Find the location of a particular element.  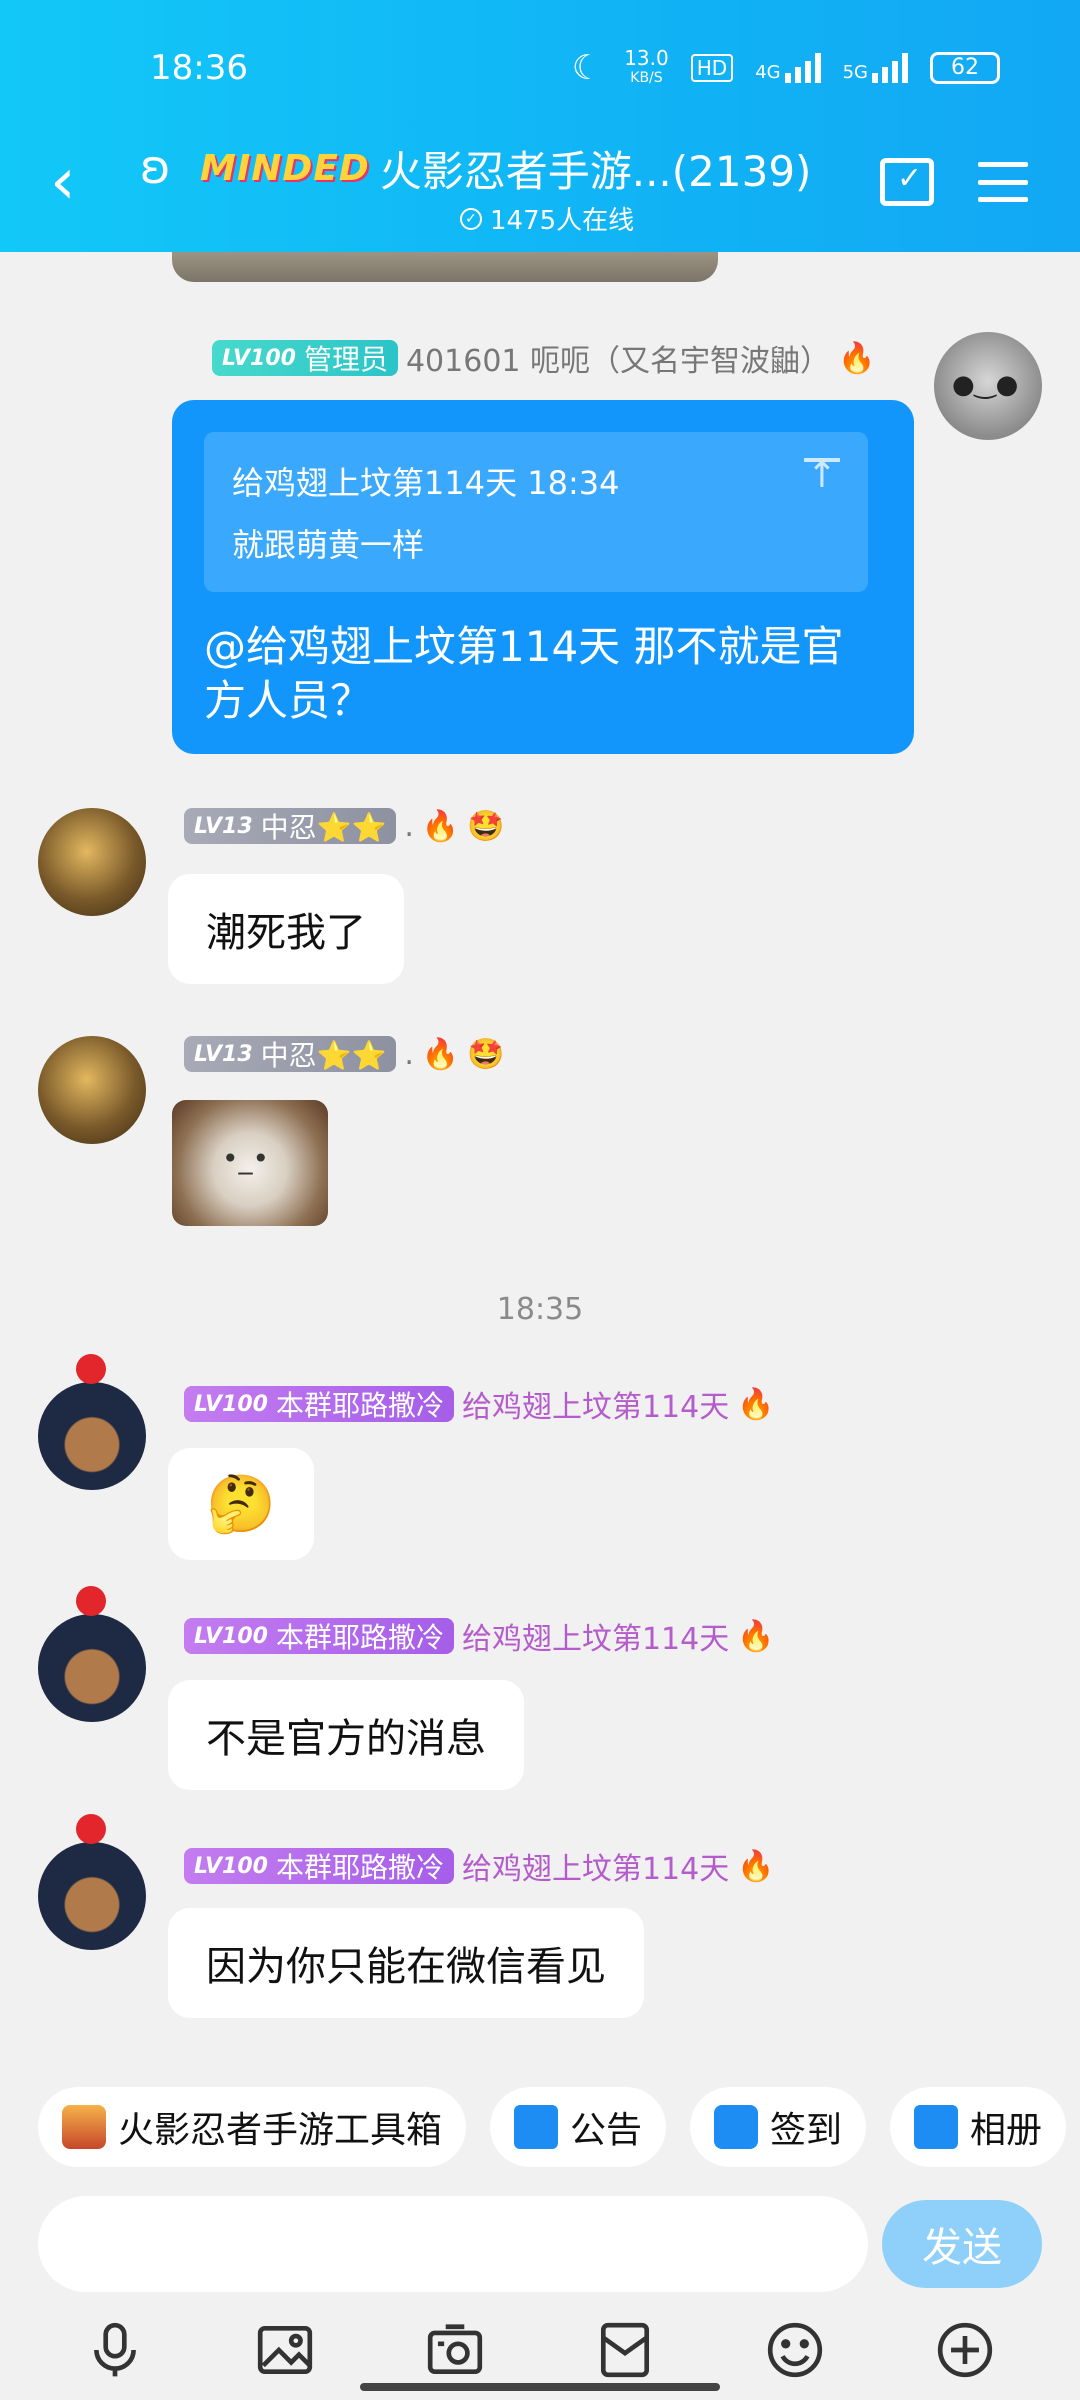

quick-toolbox: 火影忍者手游工具箱 is located at coordinates (252, 2127).